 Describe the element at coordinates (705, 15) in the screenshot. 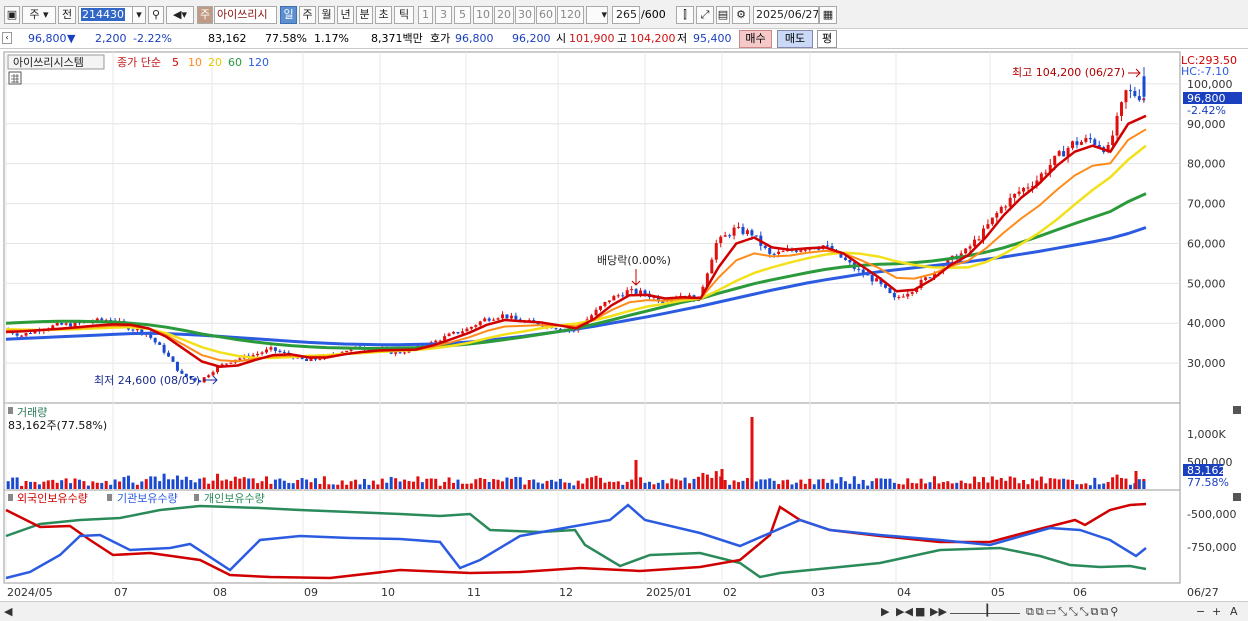

I see `cross-line-icon: ⤢` at that location.